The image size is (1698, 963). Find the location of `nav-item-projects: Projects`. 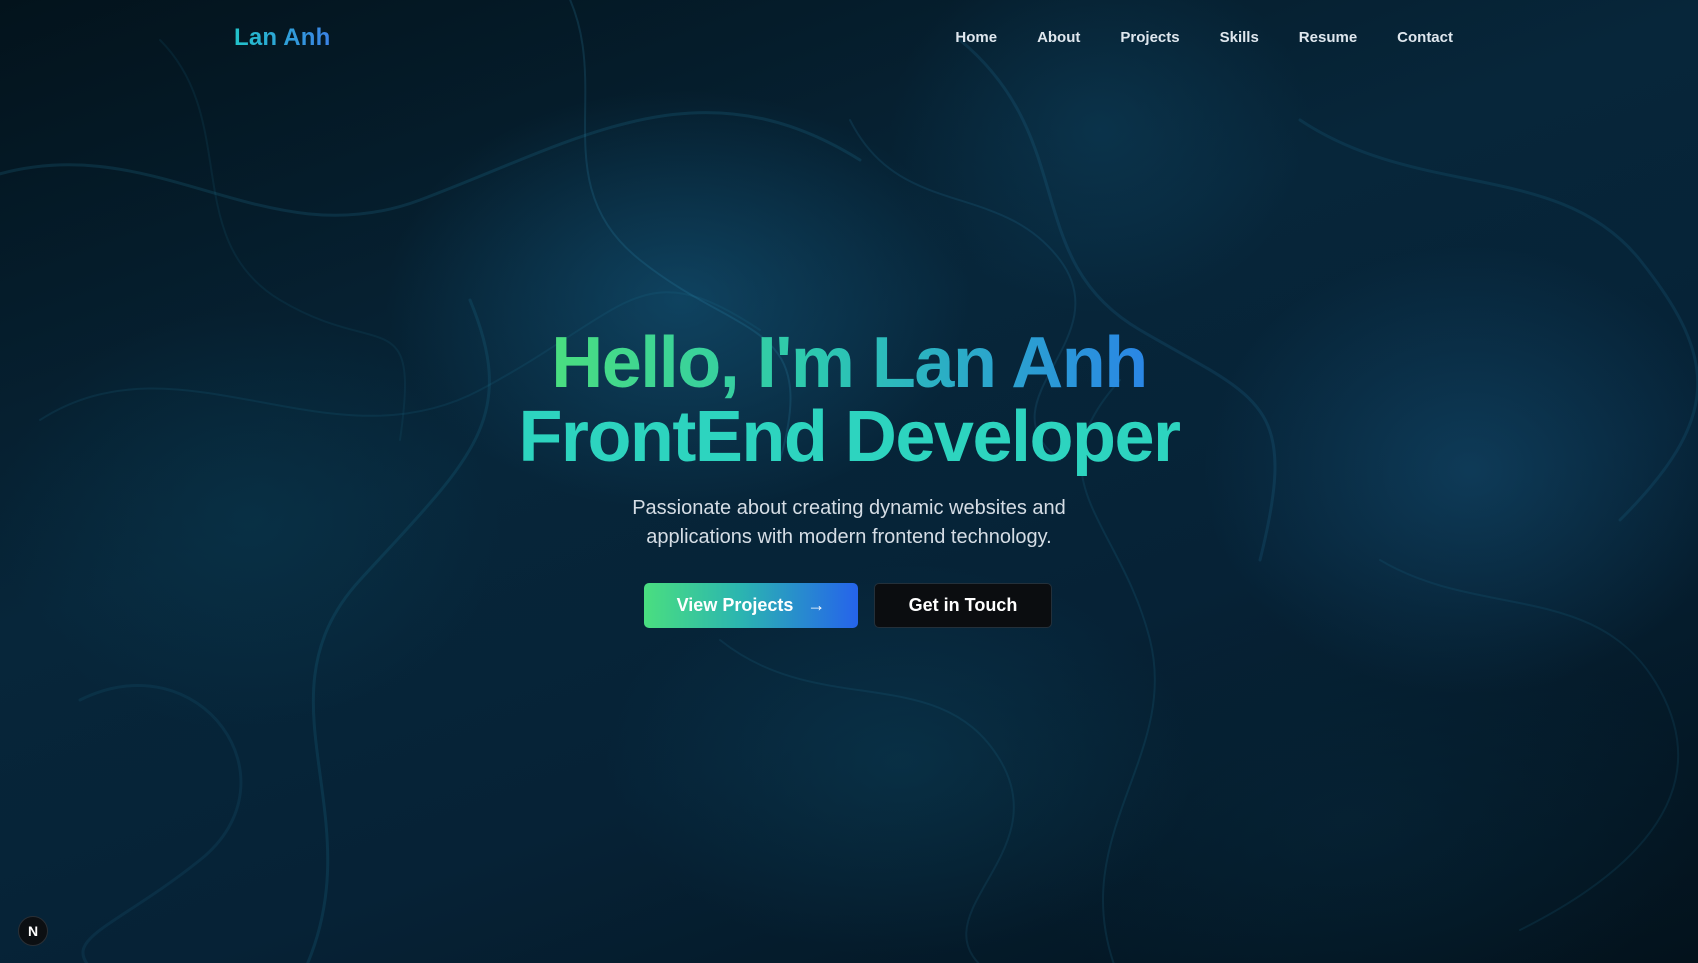

nav-item-projects: Projects is located at coordinates (1149, 37).